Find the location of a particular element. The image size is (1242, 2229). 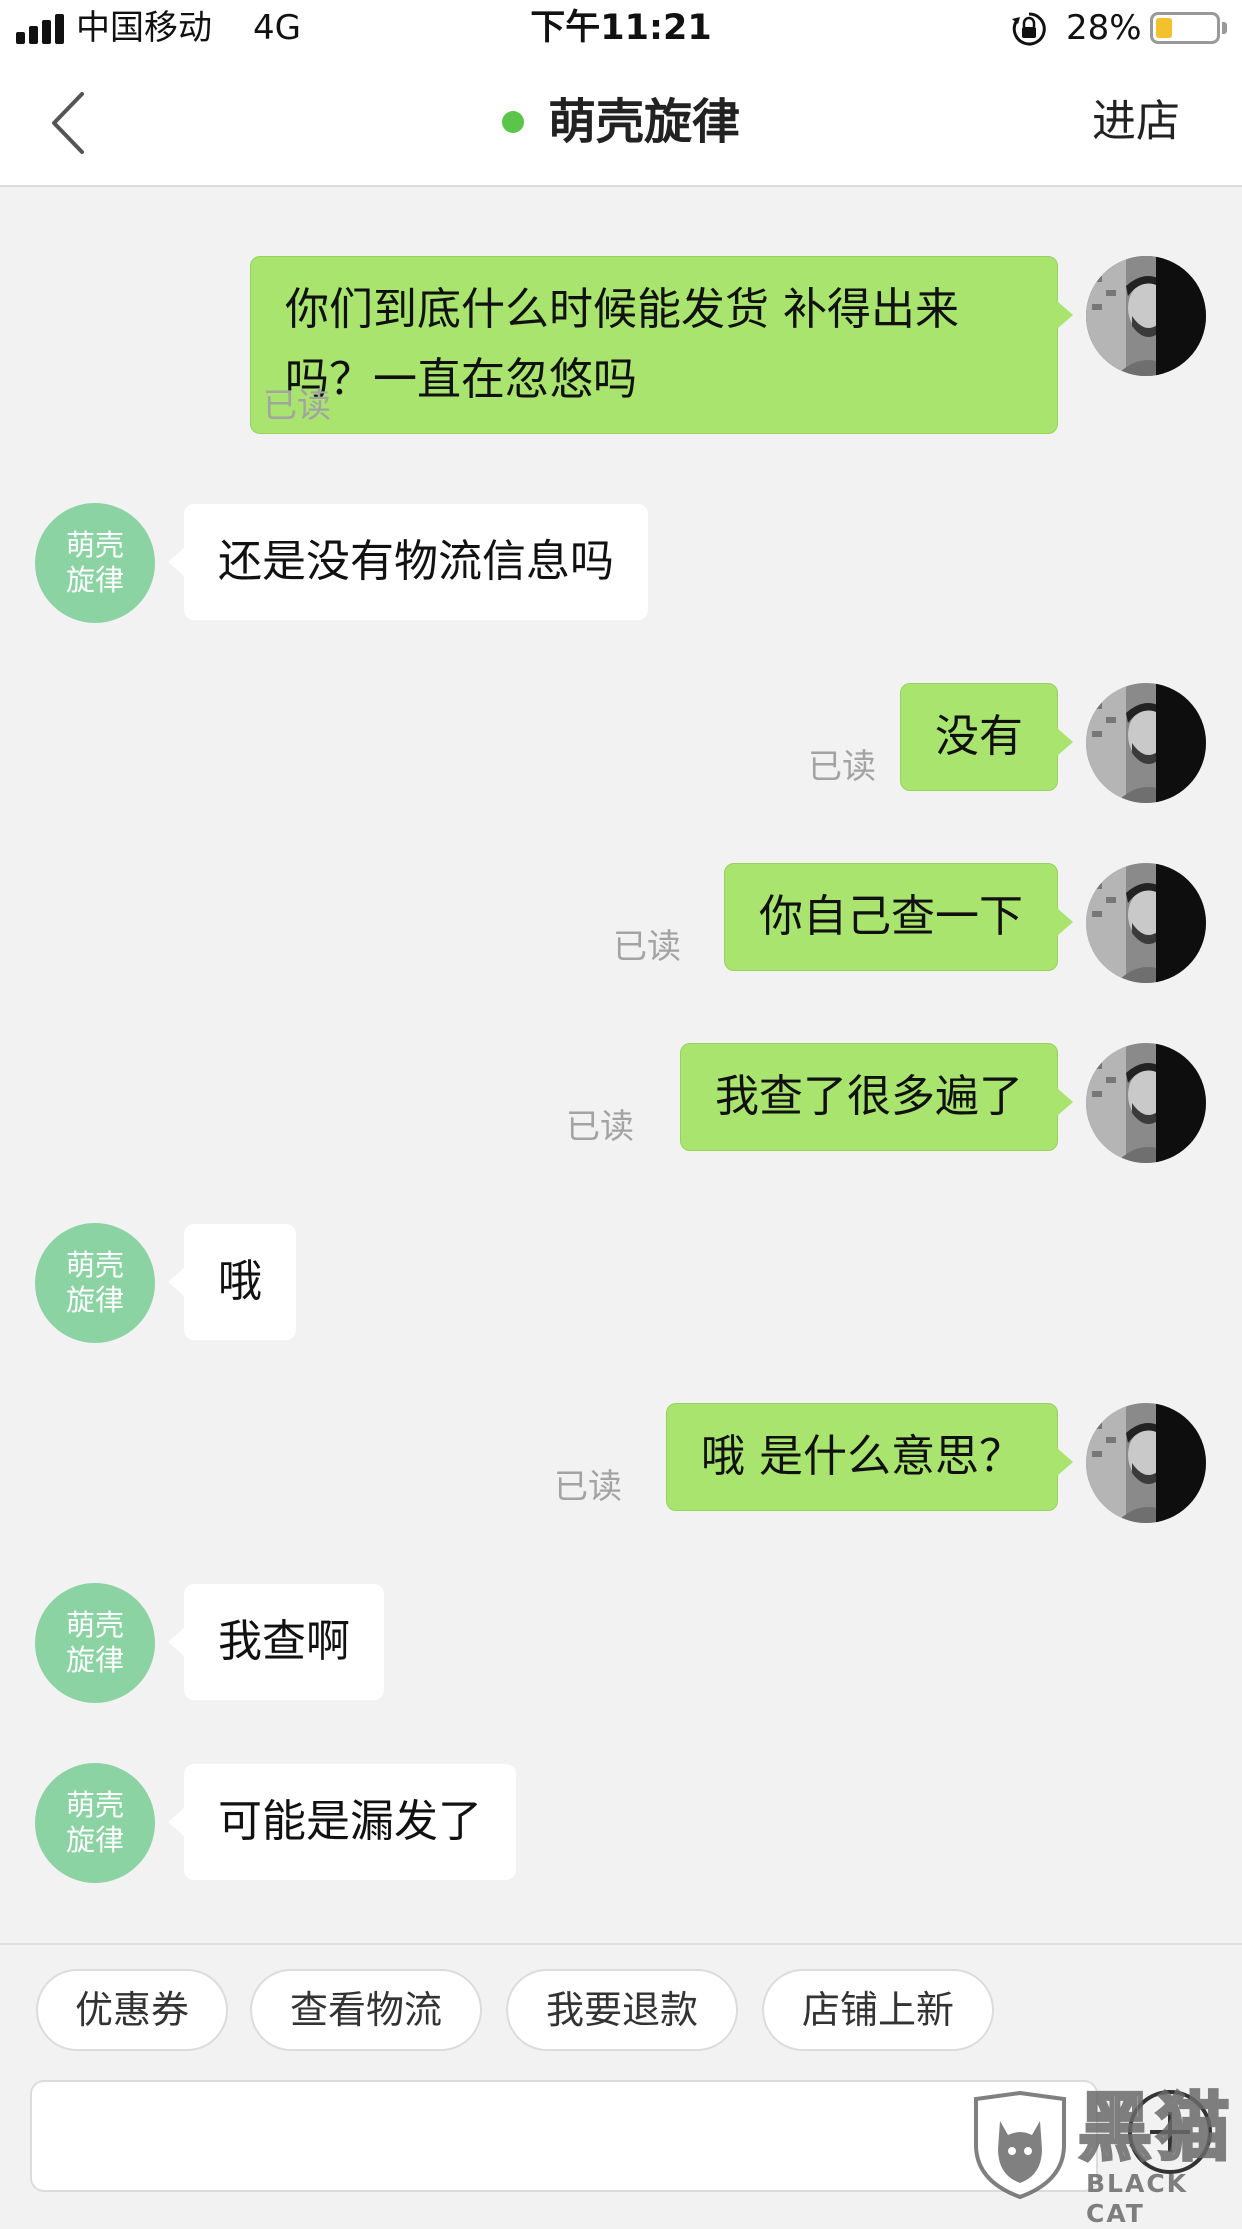

incoming-message-bubble: 哦 is located at coordinates (232, 1282).